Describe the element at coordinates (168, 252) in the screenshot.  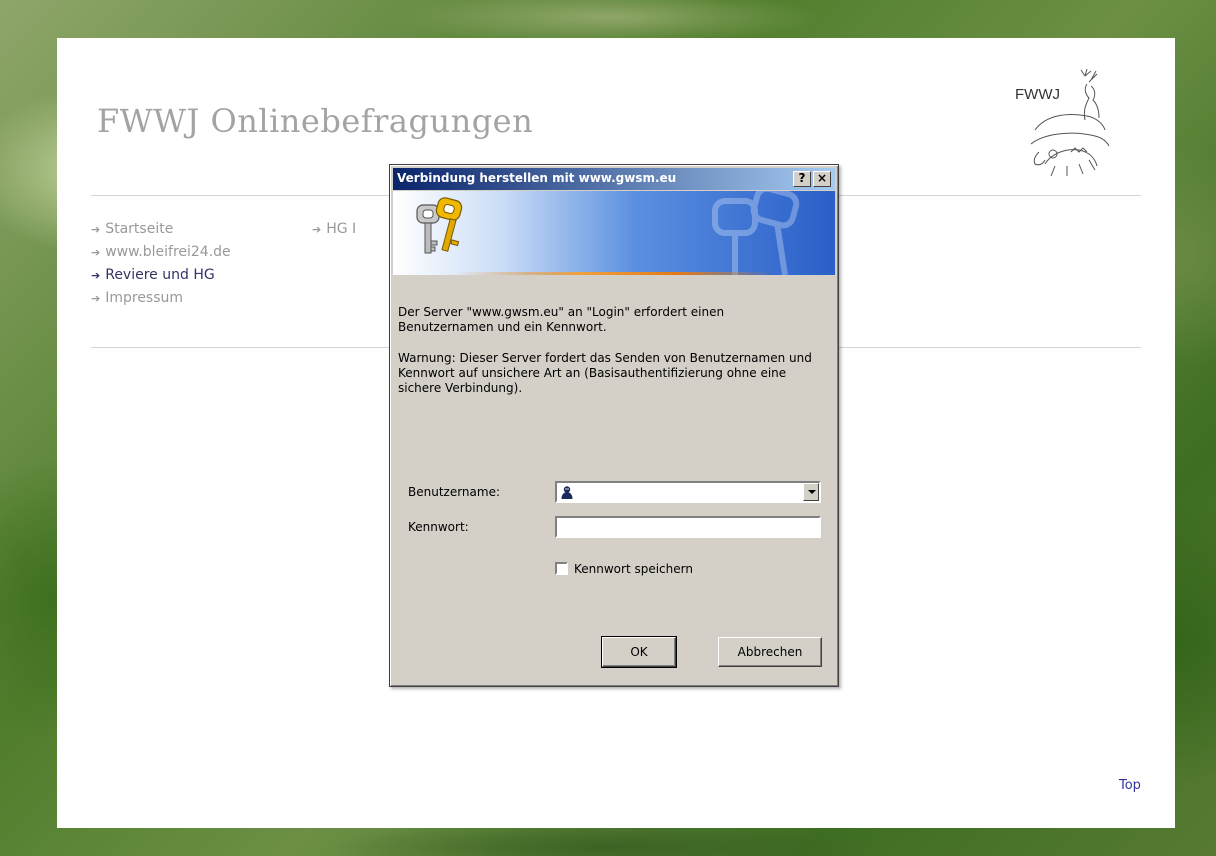
I see `nav-item-label: www.bleifrei24.de` at that location.